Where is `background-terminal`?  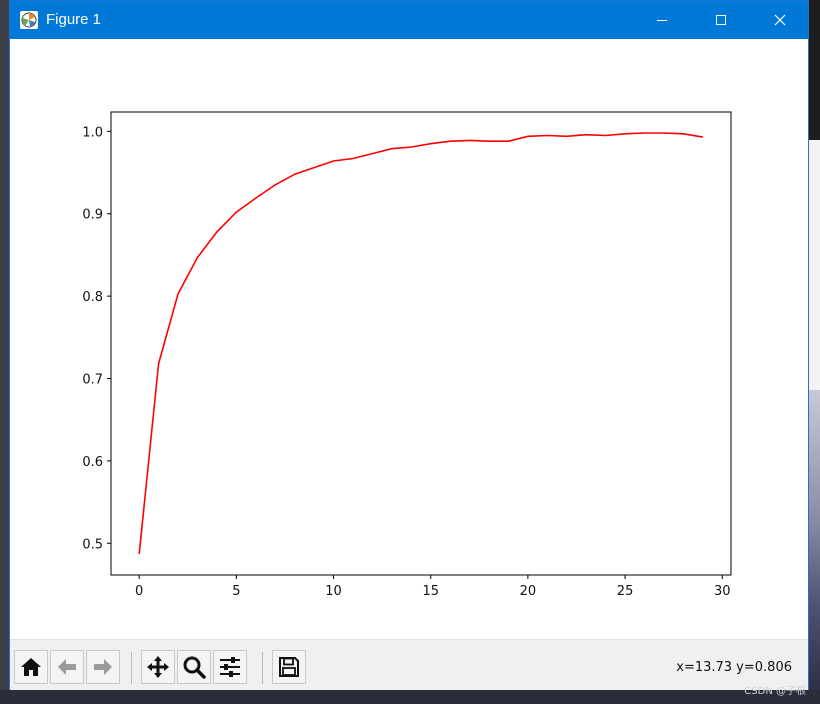
background-terminal is located at coordinates (814, 70).